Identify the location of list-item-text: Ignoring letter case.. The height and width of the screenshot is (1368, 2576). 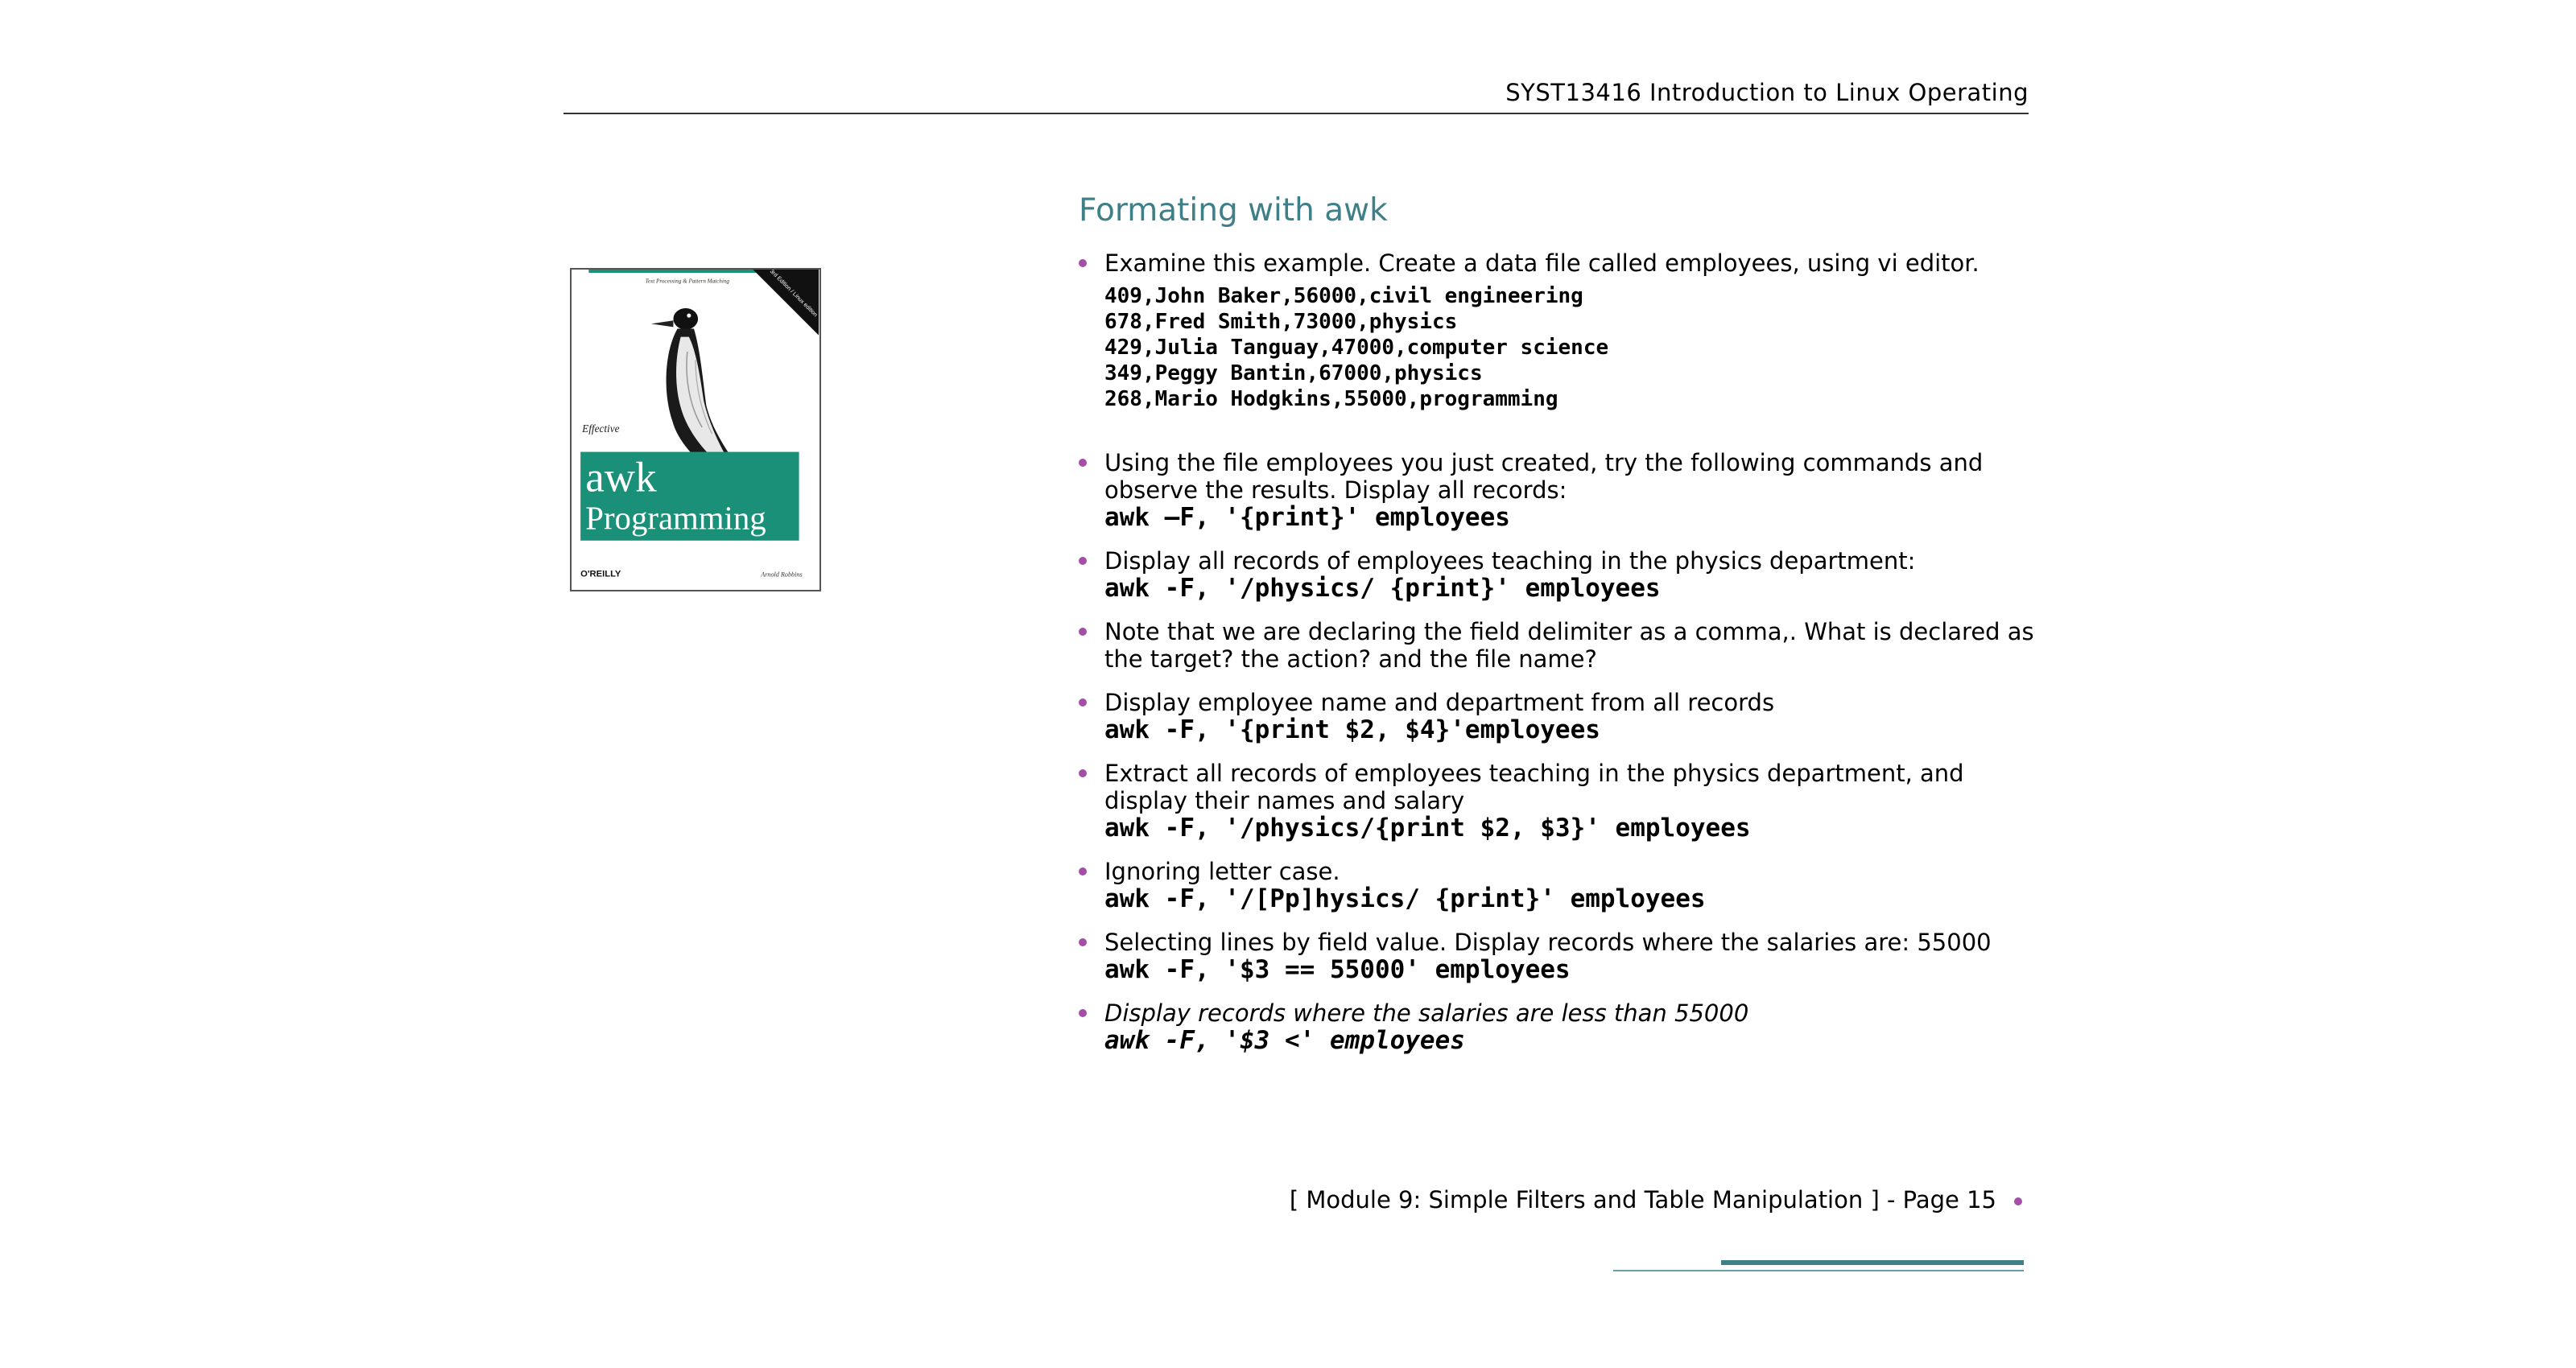
(1222, 871).